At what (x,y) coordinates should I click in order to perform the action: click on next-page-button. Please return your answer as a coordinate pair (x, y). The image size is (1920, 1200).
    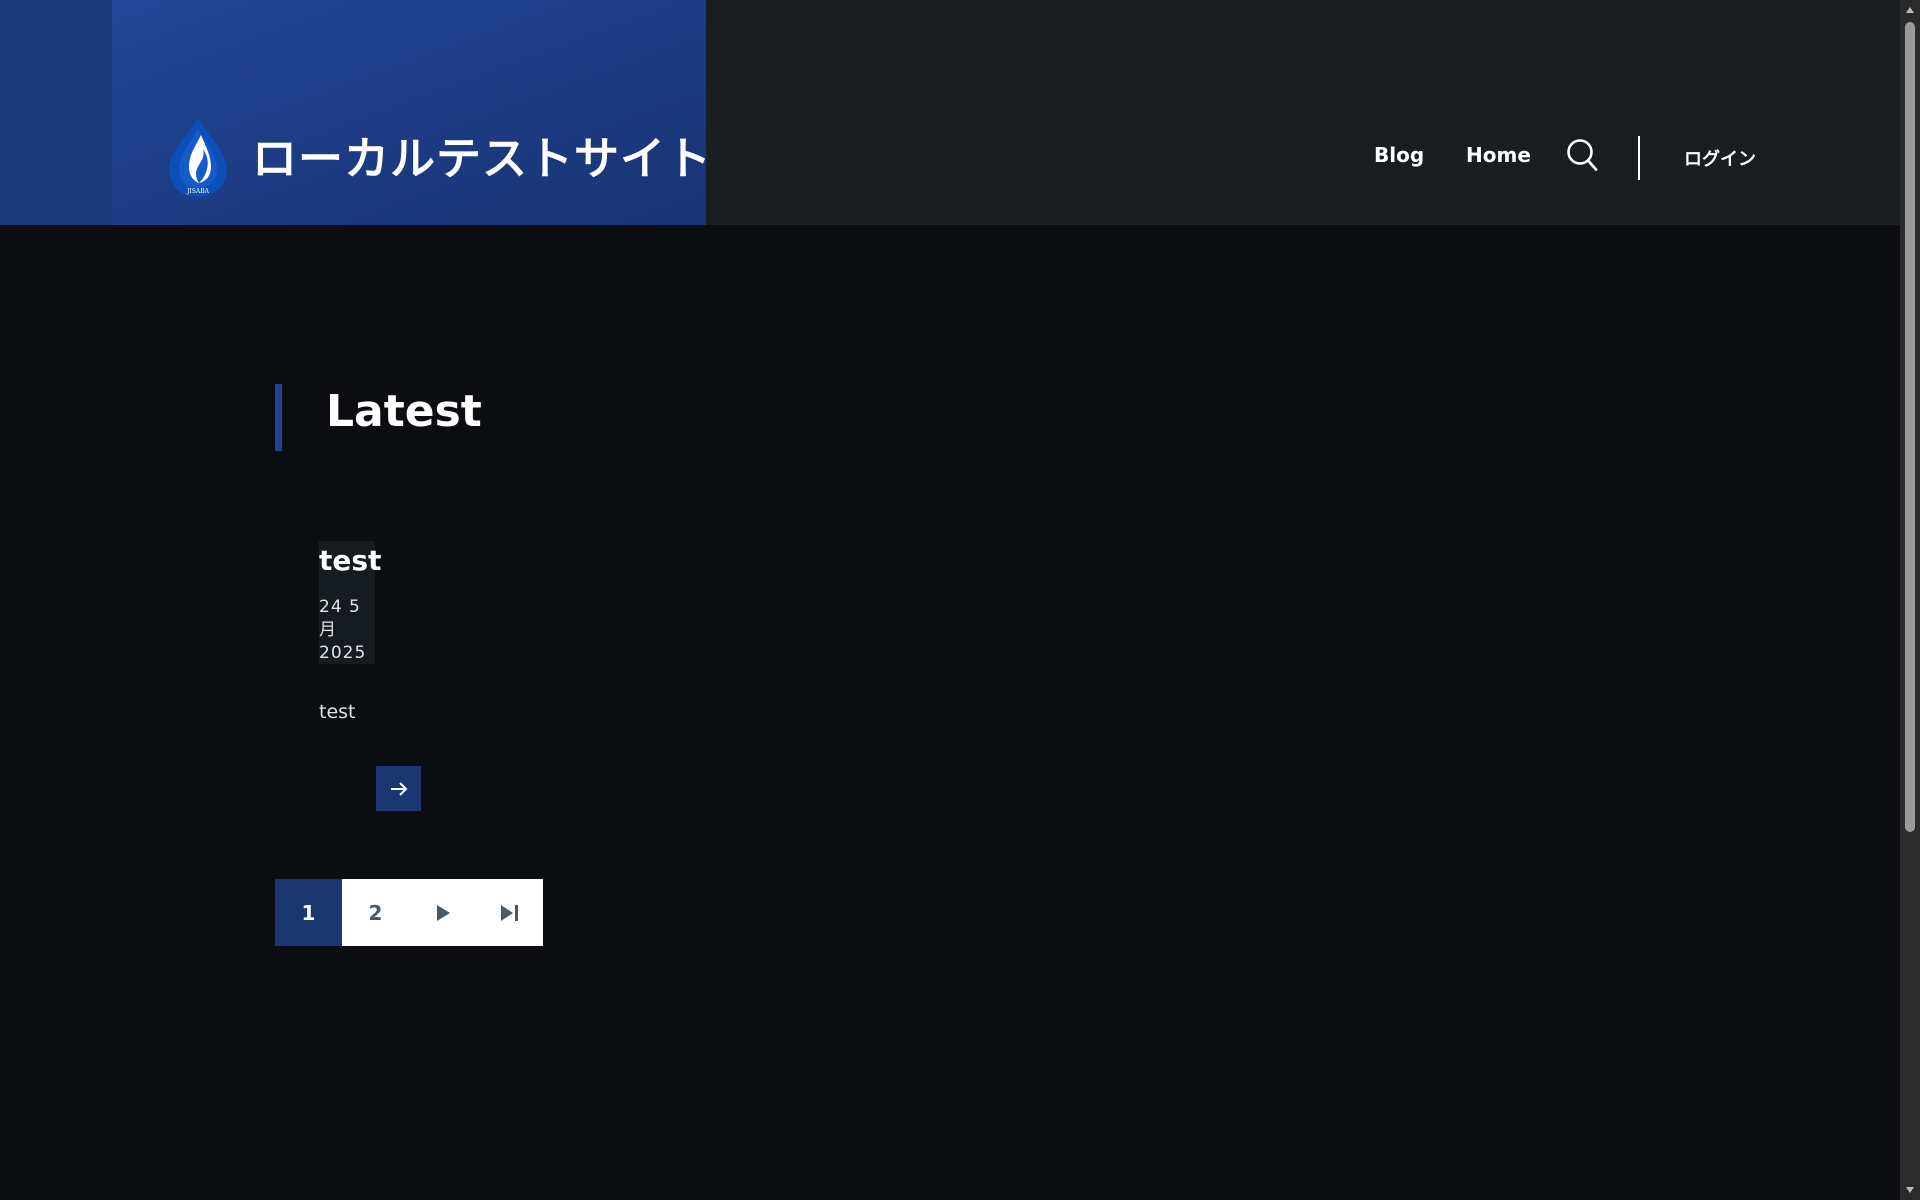
    Looking at the image, I should click on (442, 912).